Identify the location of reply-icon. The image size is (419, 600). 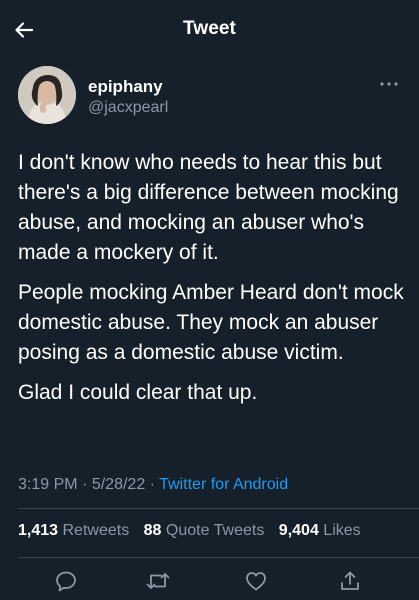
(66, 581).